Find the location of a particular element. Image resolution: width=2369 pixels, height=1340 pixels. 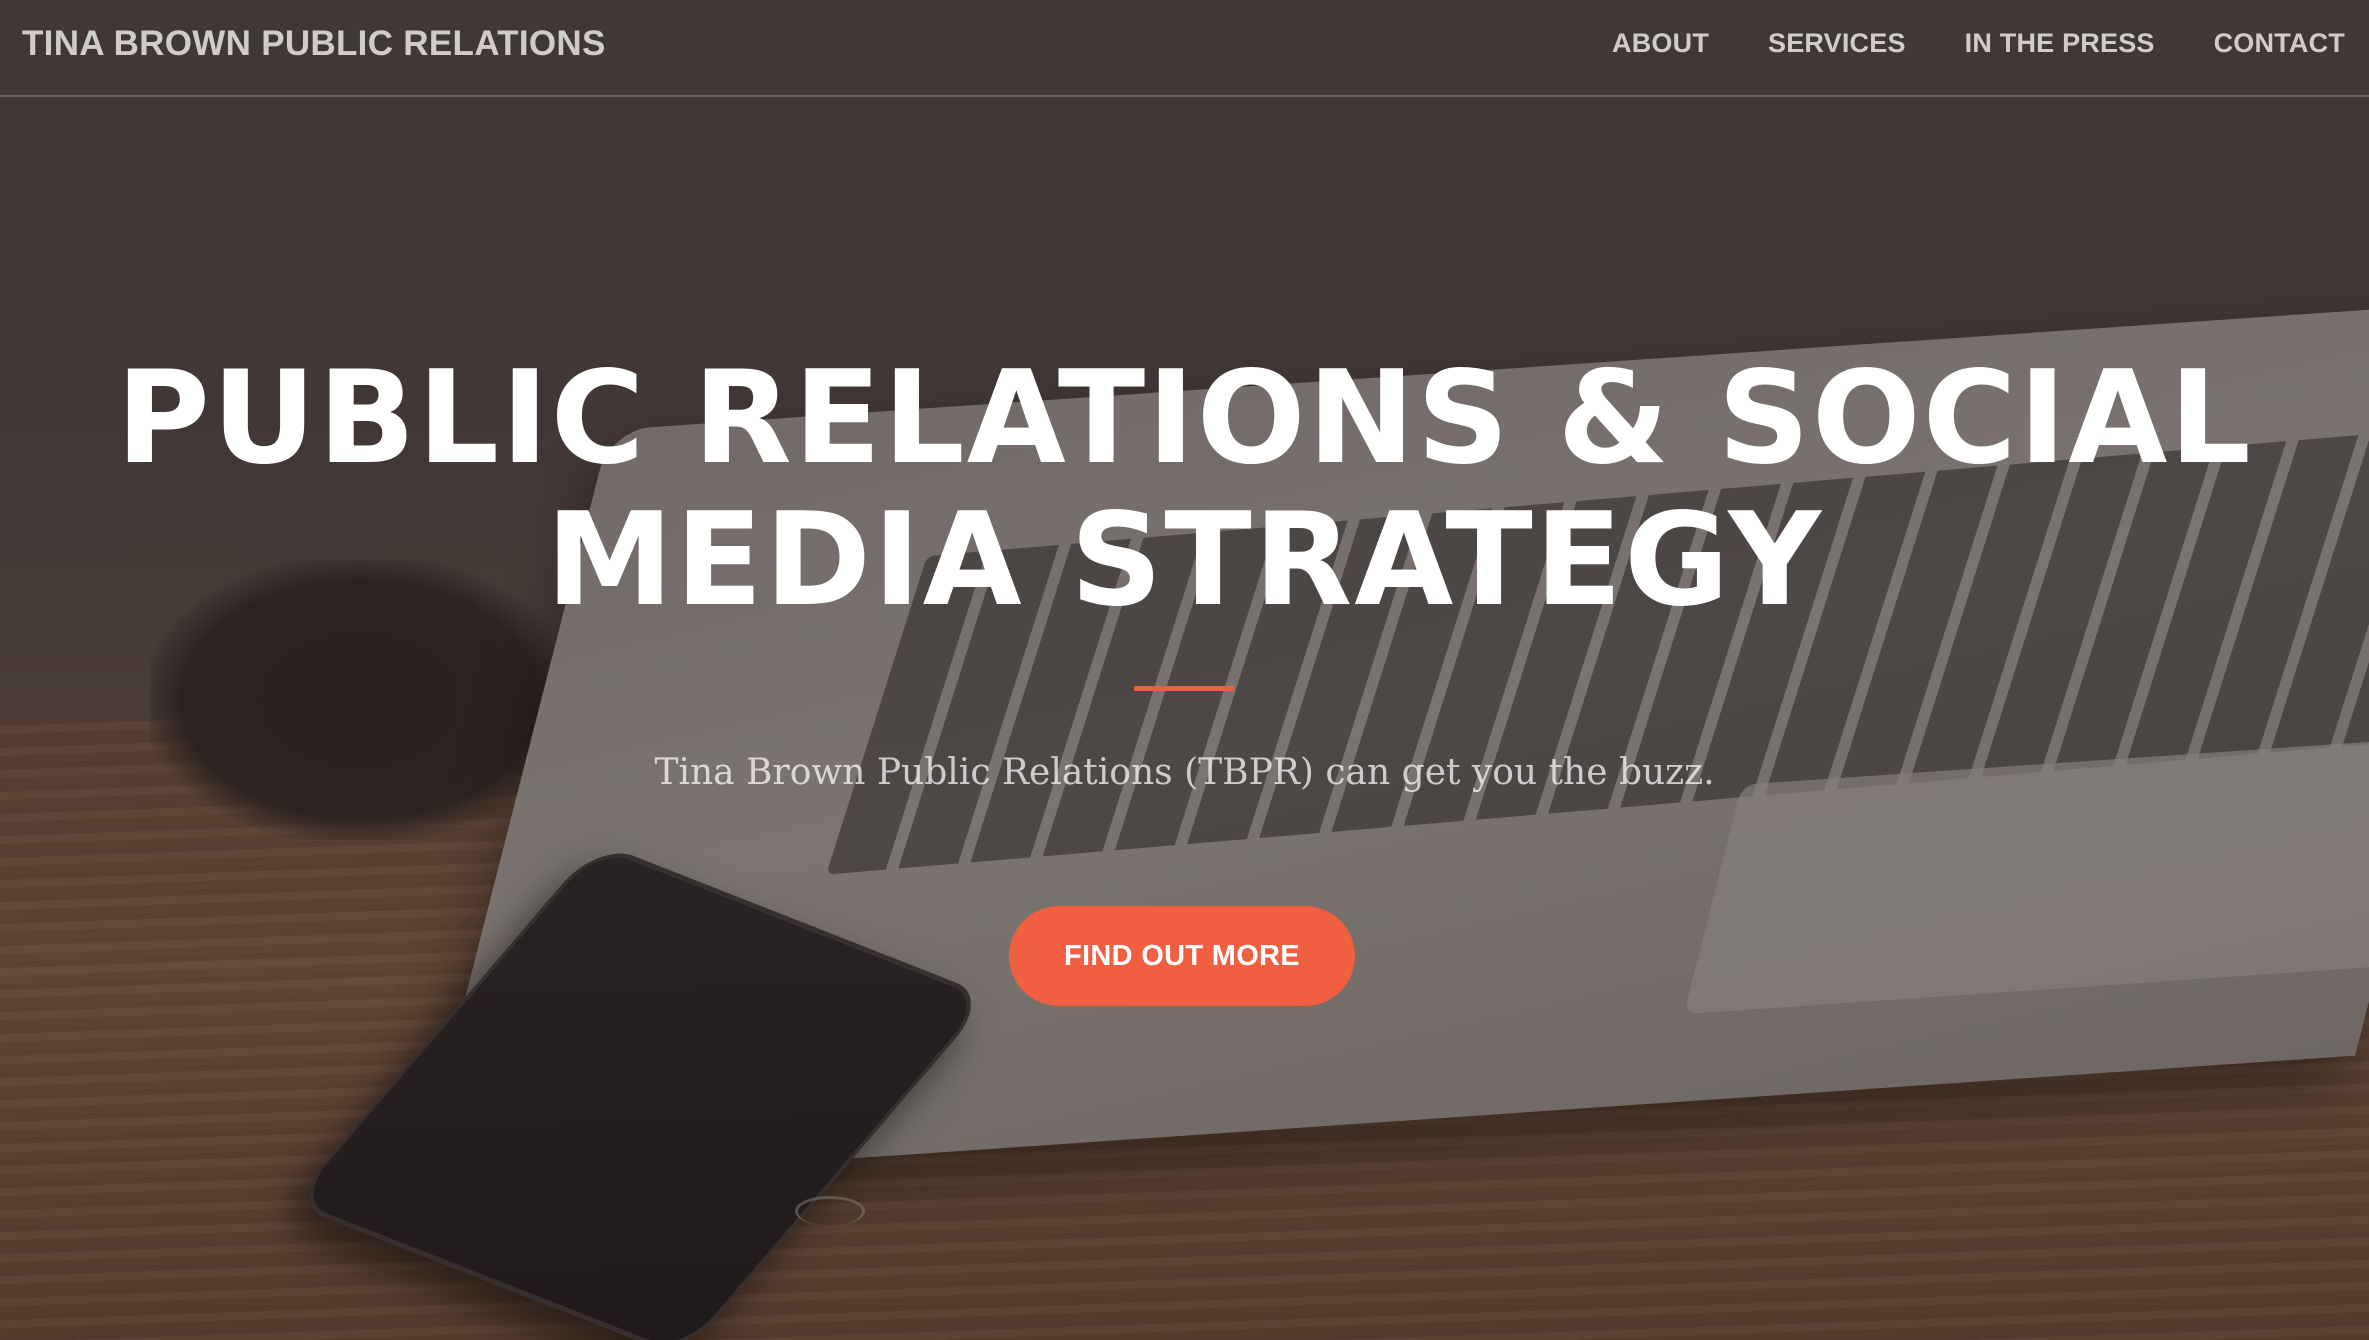

hero-headline-line2: MEDIA STRATEGY is located at coordinates (1184, 560).